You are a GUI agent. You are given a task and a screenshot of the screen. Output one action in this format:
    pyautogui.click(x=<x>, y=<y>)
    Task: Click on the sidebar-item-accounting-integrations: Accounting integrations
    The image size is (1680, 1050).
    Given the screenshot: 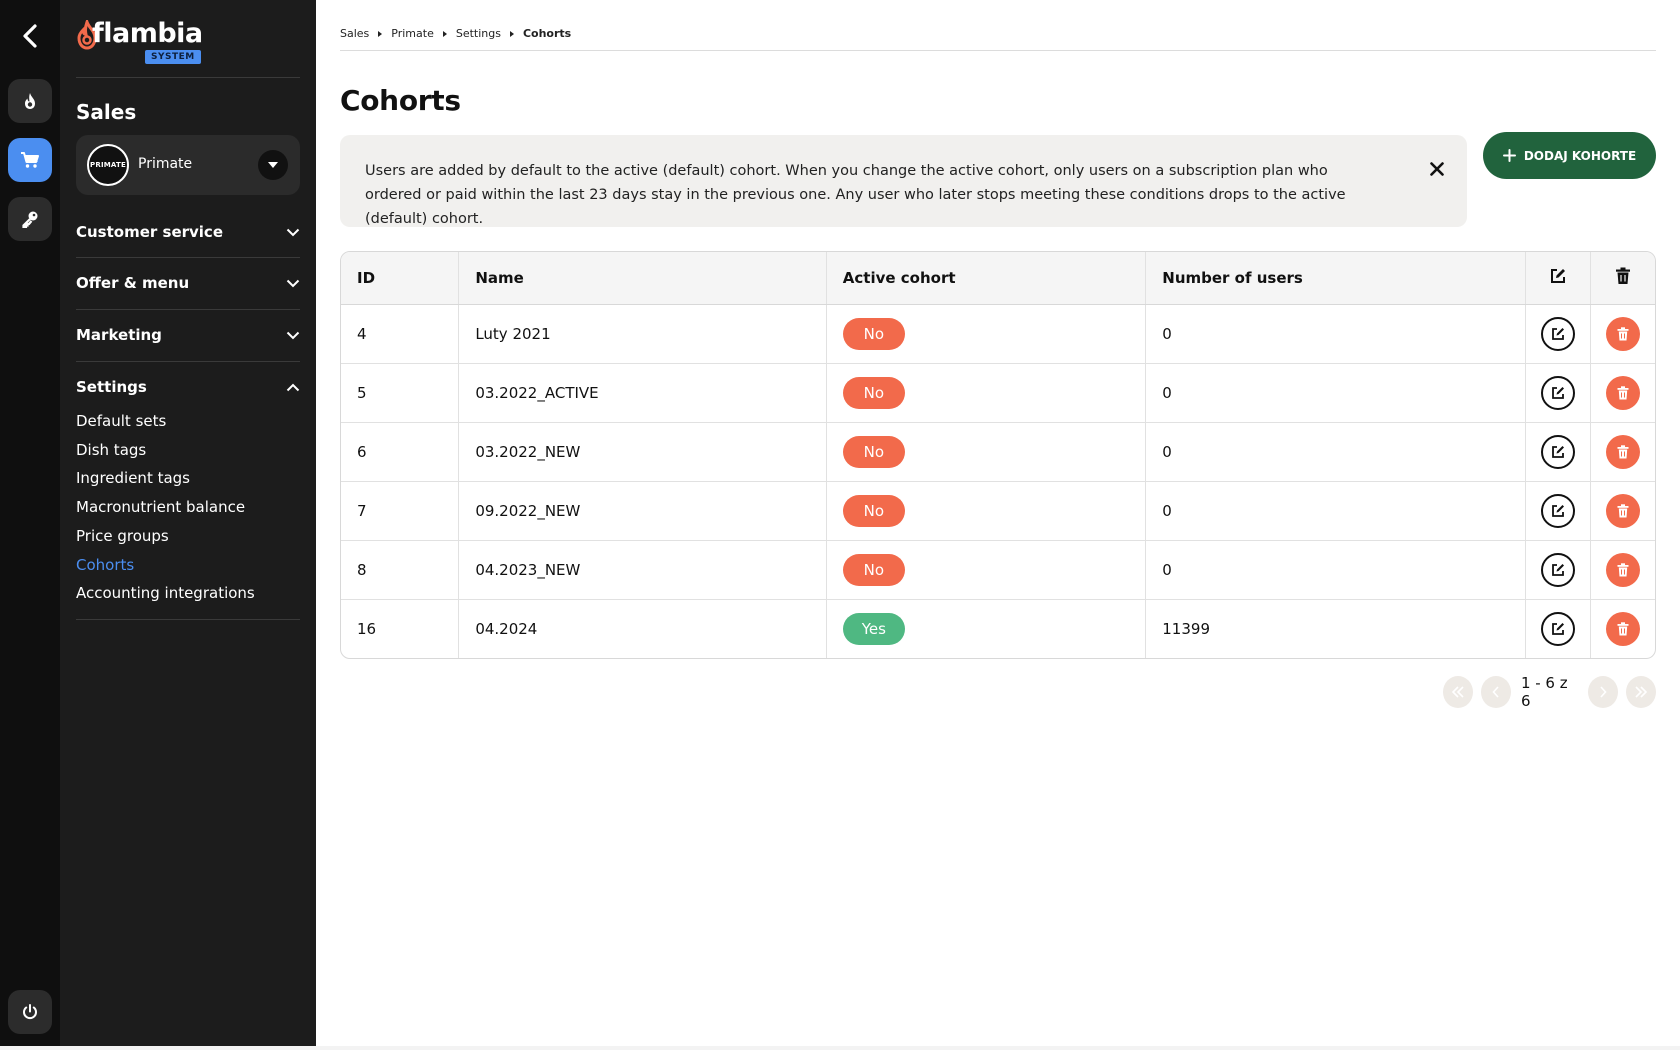 What is the action you would take?
    pyautogui.click(x=165, y=593)
    